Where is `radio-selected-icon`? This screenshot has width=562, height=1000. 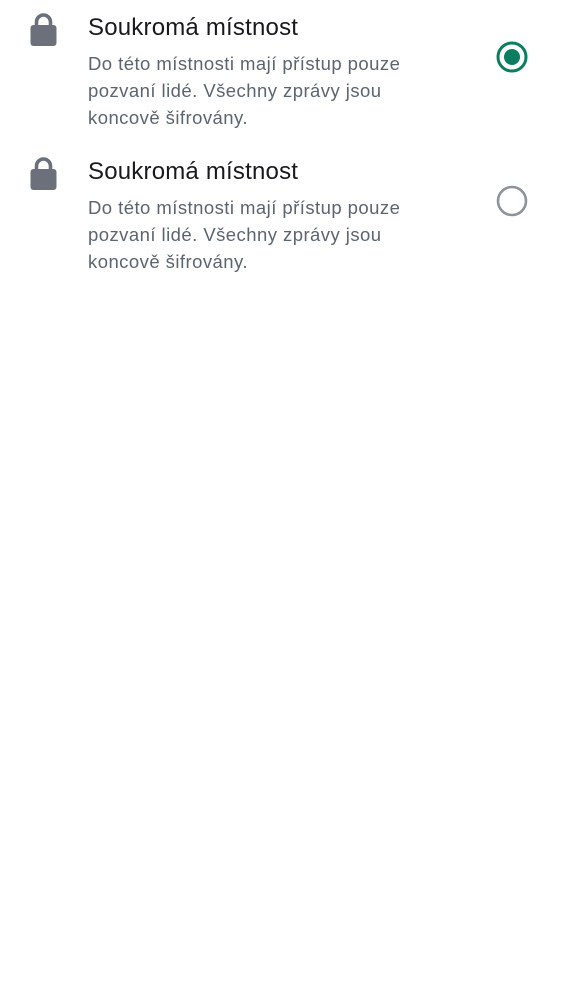 radio-selected-icon is located at coordinates (512, 57).